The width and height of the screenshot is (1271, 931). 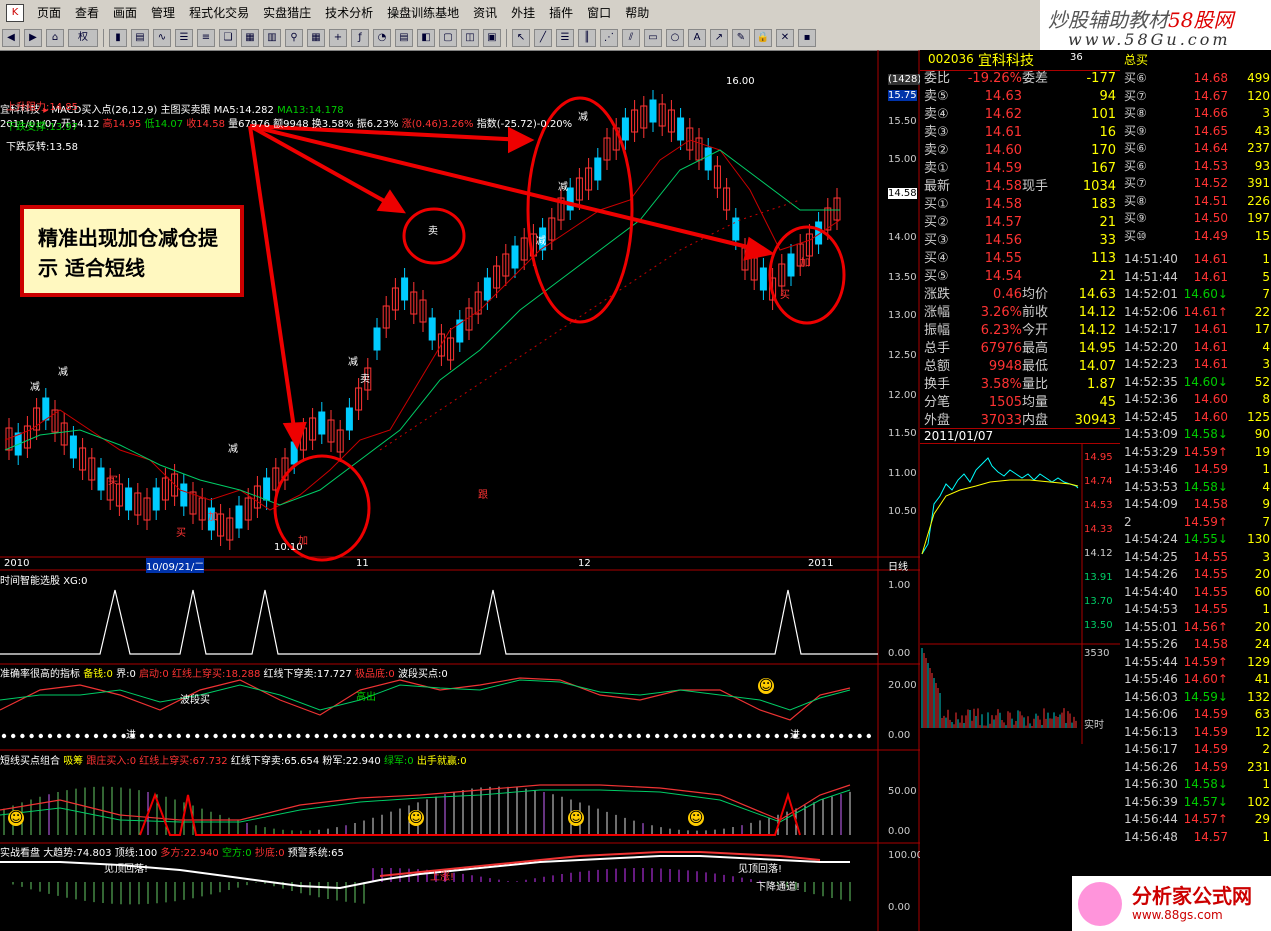 What do you see at coordinates (1020, 295) in the screenshot?
I see `stat-row: 涨跌 0.46 均价 14.63` at bounding box center [1020, 295].